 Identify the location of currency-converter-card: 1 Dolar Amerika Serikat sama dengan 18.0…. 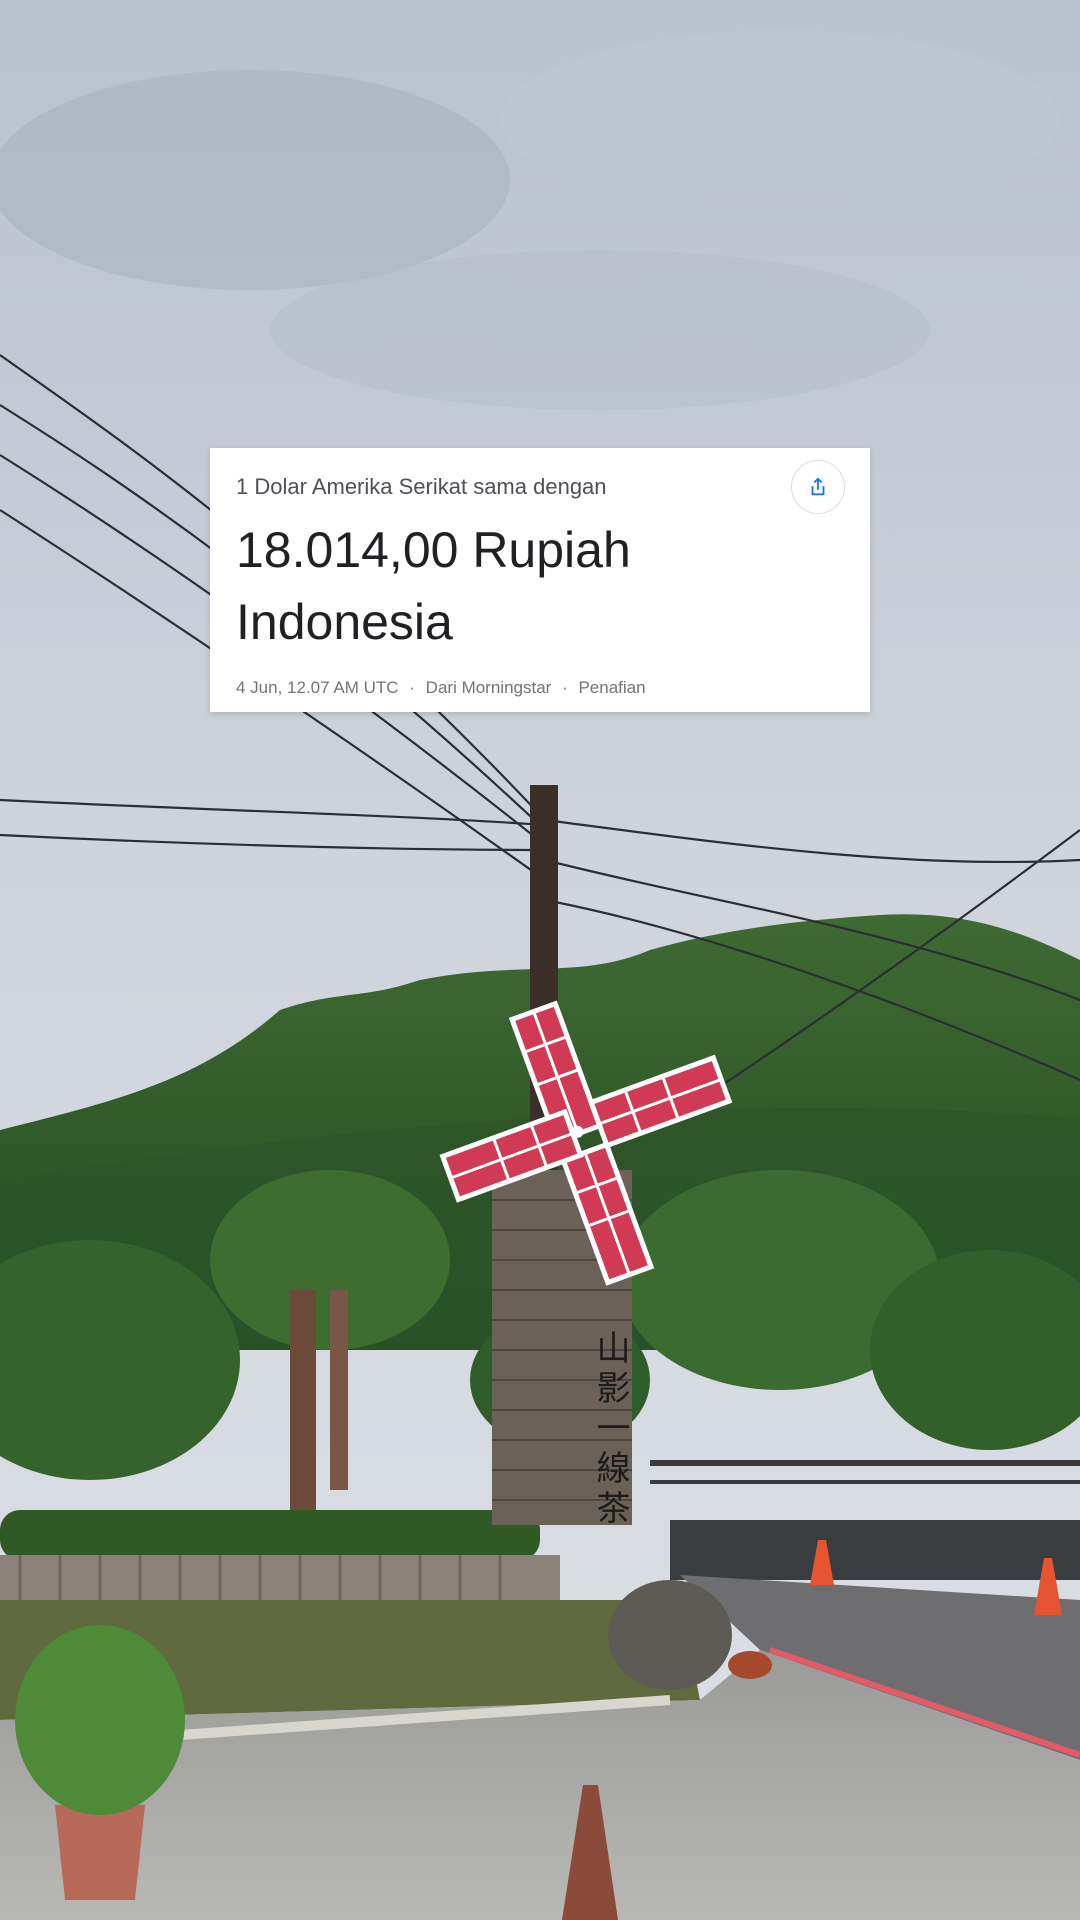
(540, 580).